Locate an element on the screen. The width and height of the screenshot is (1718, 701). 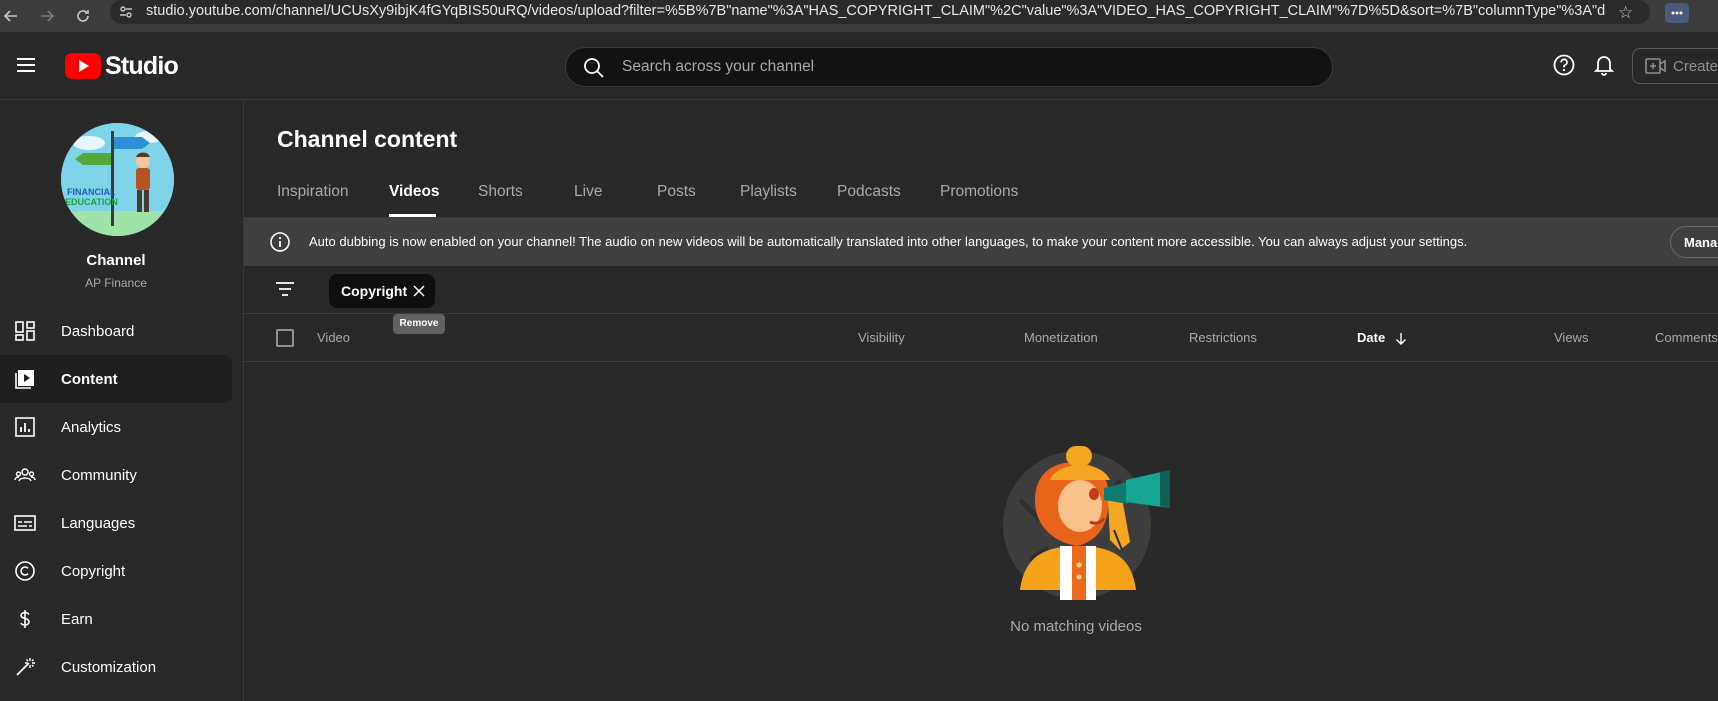
tab-live: Live is located at coordinates (588, 201).